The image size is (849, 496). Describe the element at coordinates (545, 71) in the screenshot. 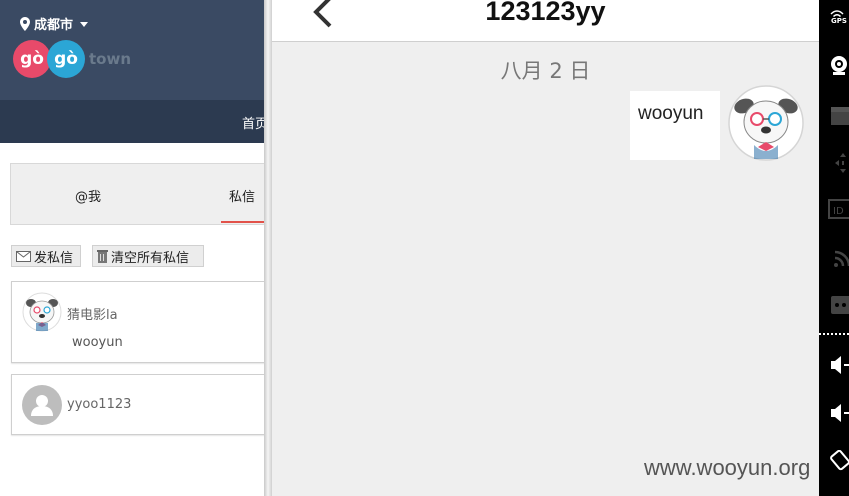

I see `date-separator: 八月 2 日` at that location.